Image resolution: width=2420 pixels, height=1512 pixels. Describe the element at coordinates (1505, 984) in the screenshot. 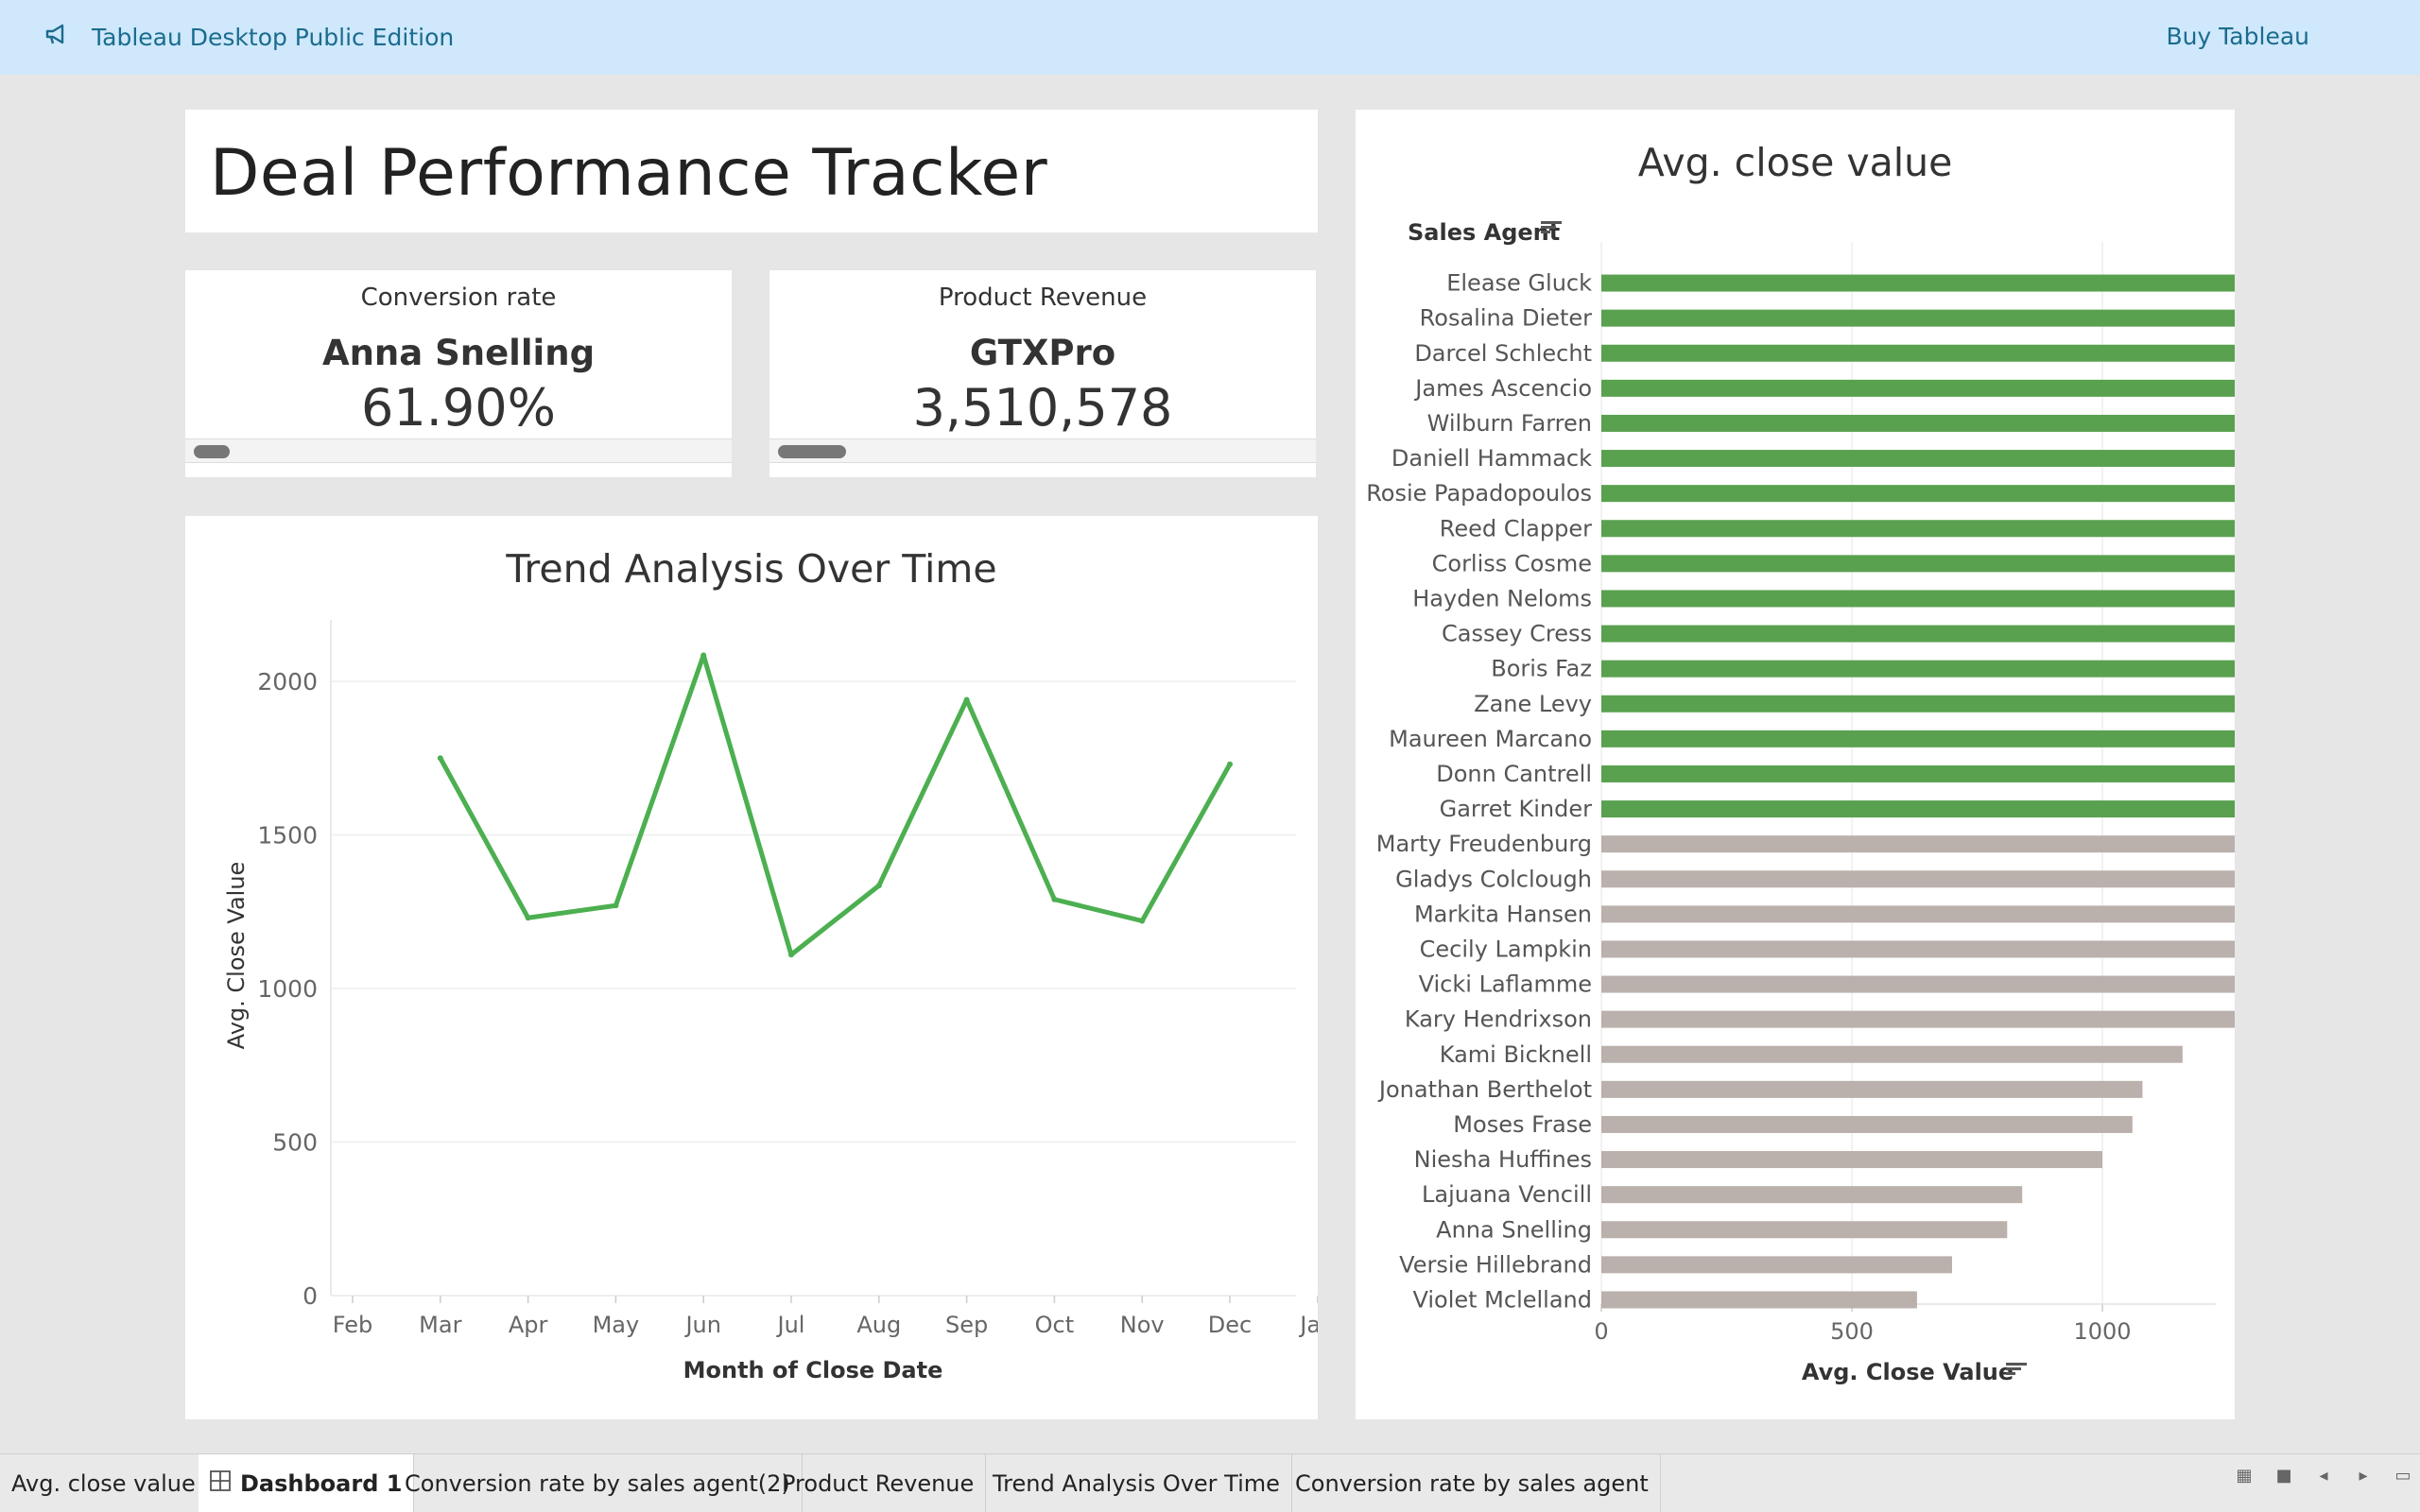

I see `bar-label: Vicki Laflamme` at that location.